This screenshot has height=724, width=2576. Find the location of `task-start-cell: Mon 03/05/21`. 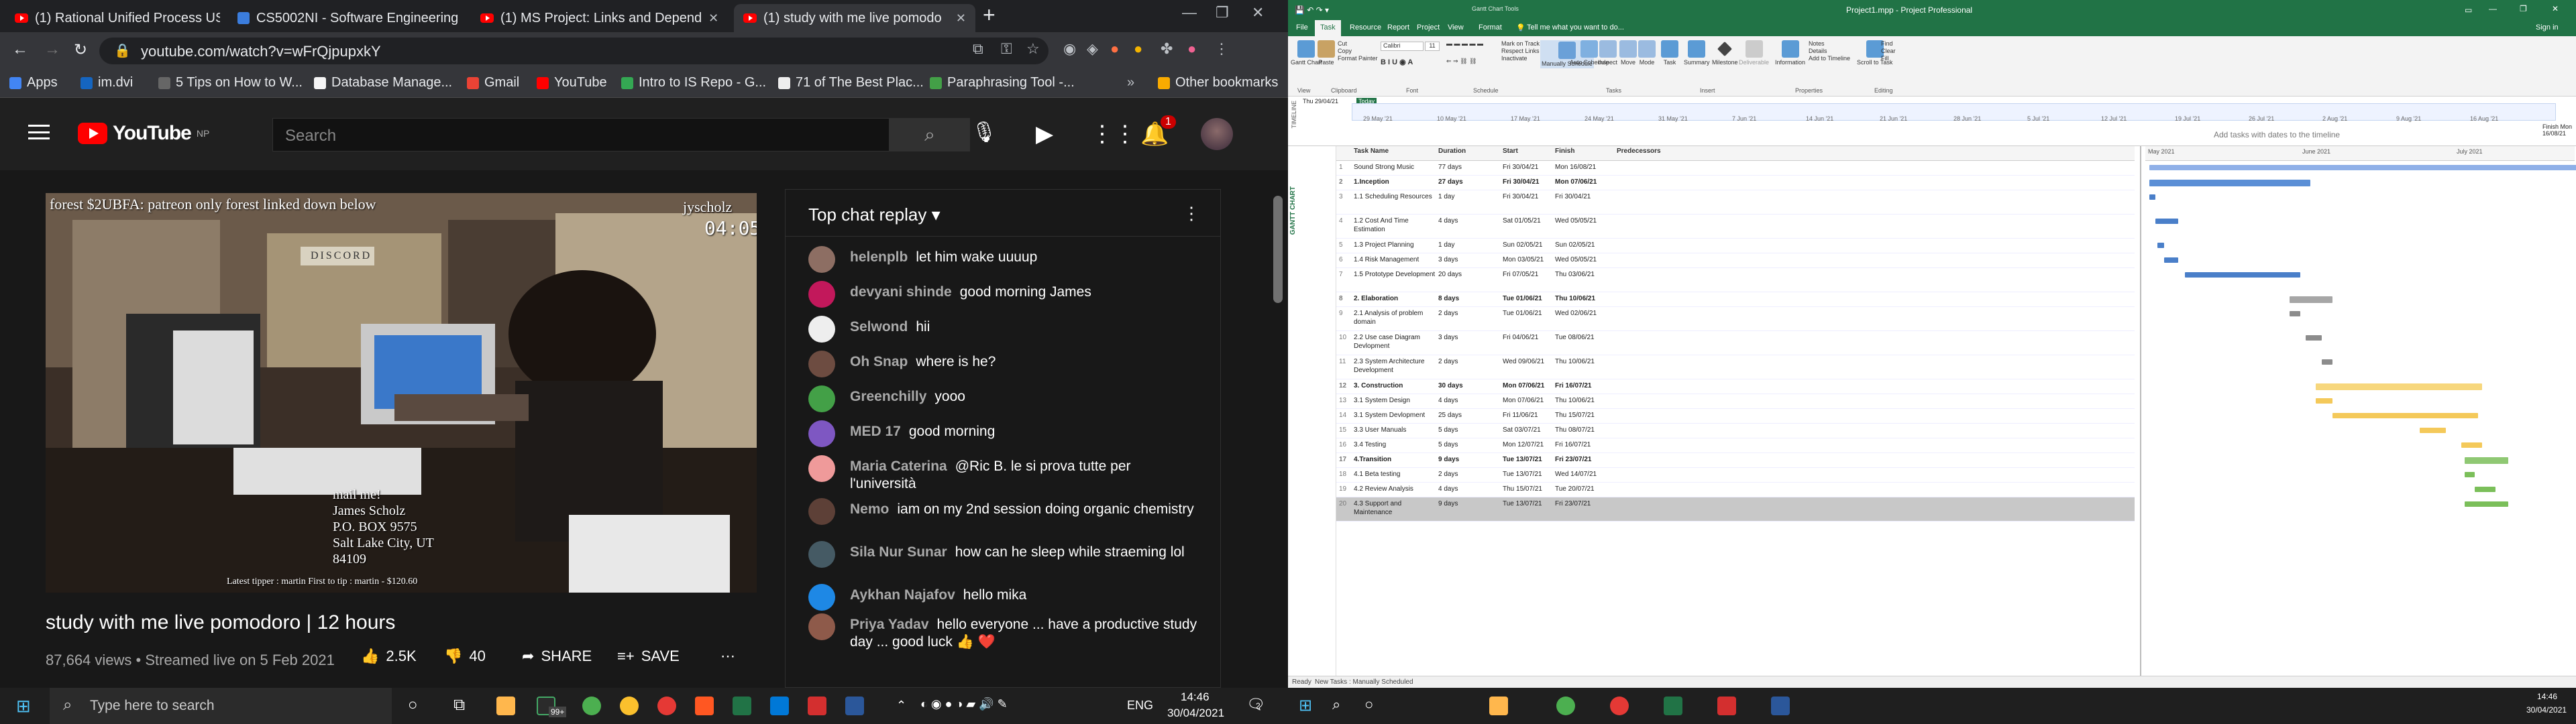

task-start-cell: Mon 03/05/21 is located at coordinates (1528, 259).